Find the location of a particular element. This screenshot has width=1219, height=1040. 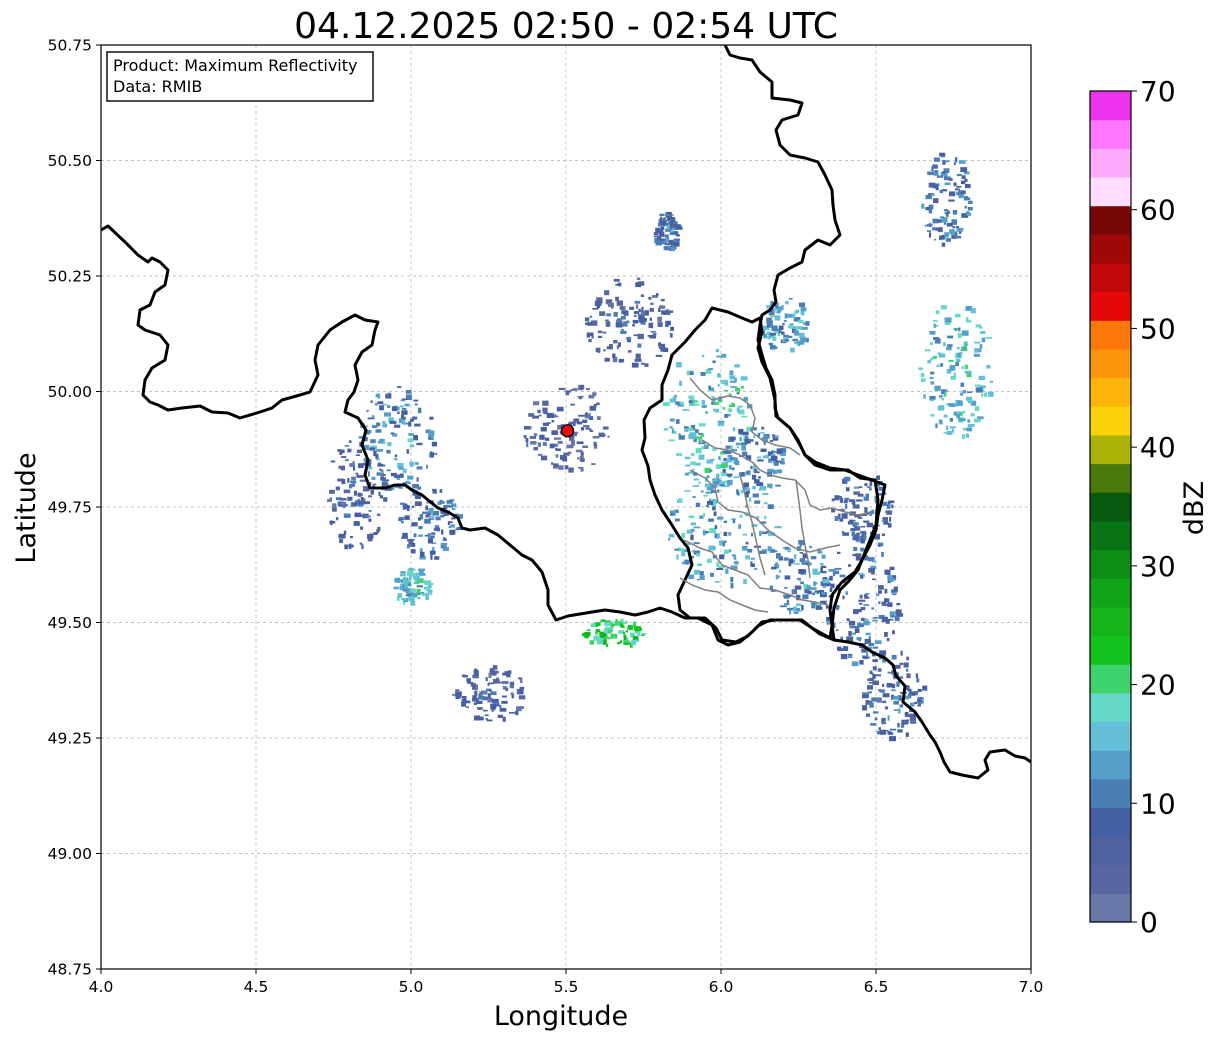

y-tick-label: 50.50 is located at coordinates (70, 161).